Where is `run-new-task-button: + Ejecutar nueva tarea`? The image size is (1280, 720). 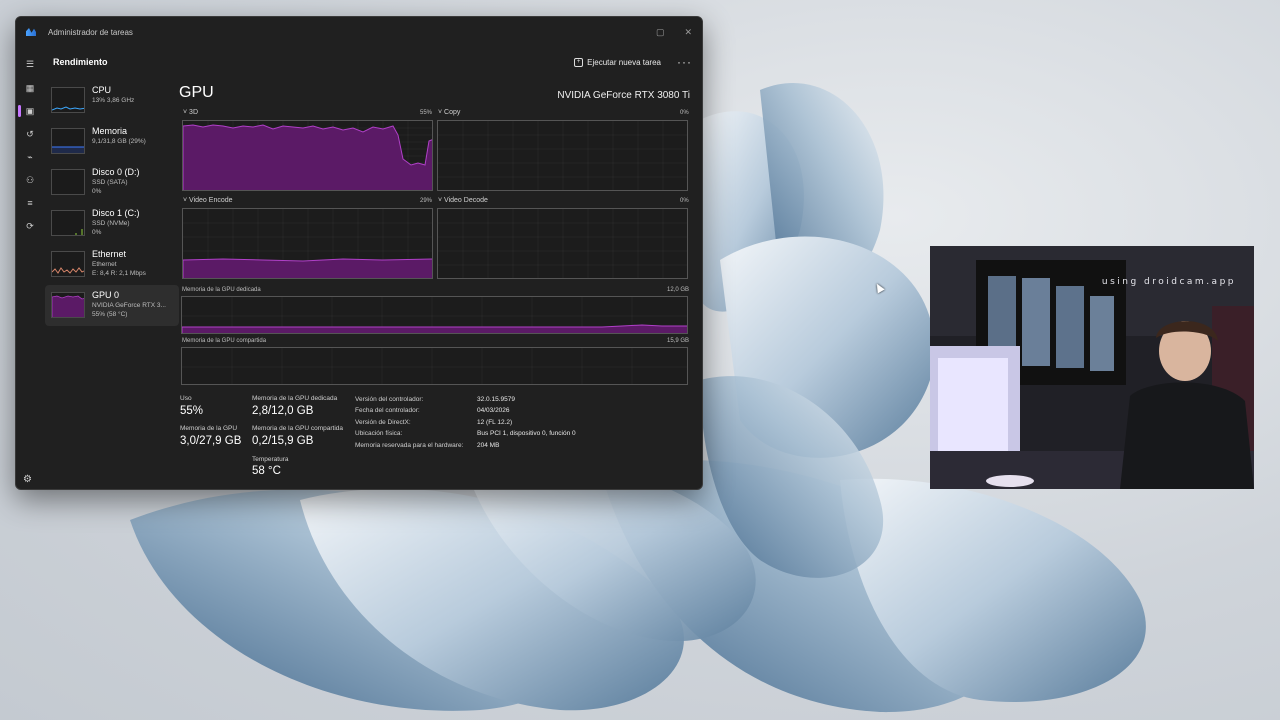
run-new-task-button: + Ejecutar nueva tarea is located at coordinates (617, 62).